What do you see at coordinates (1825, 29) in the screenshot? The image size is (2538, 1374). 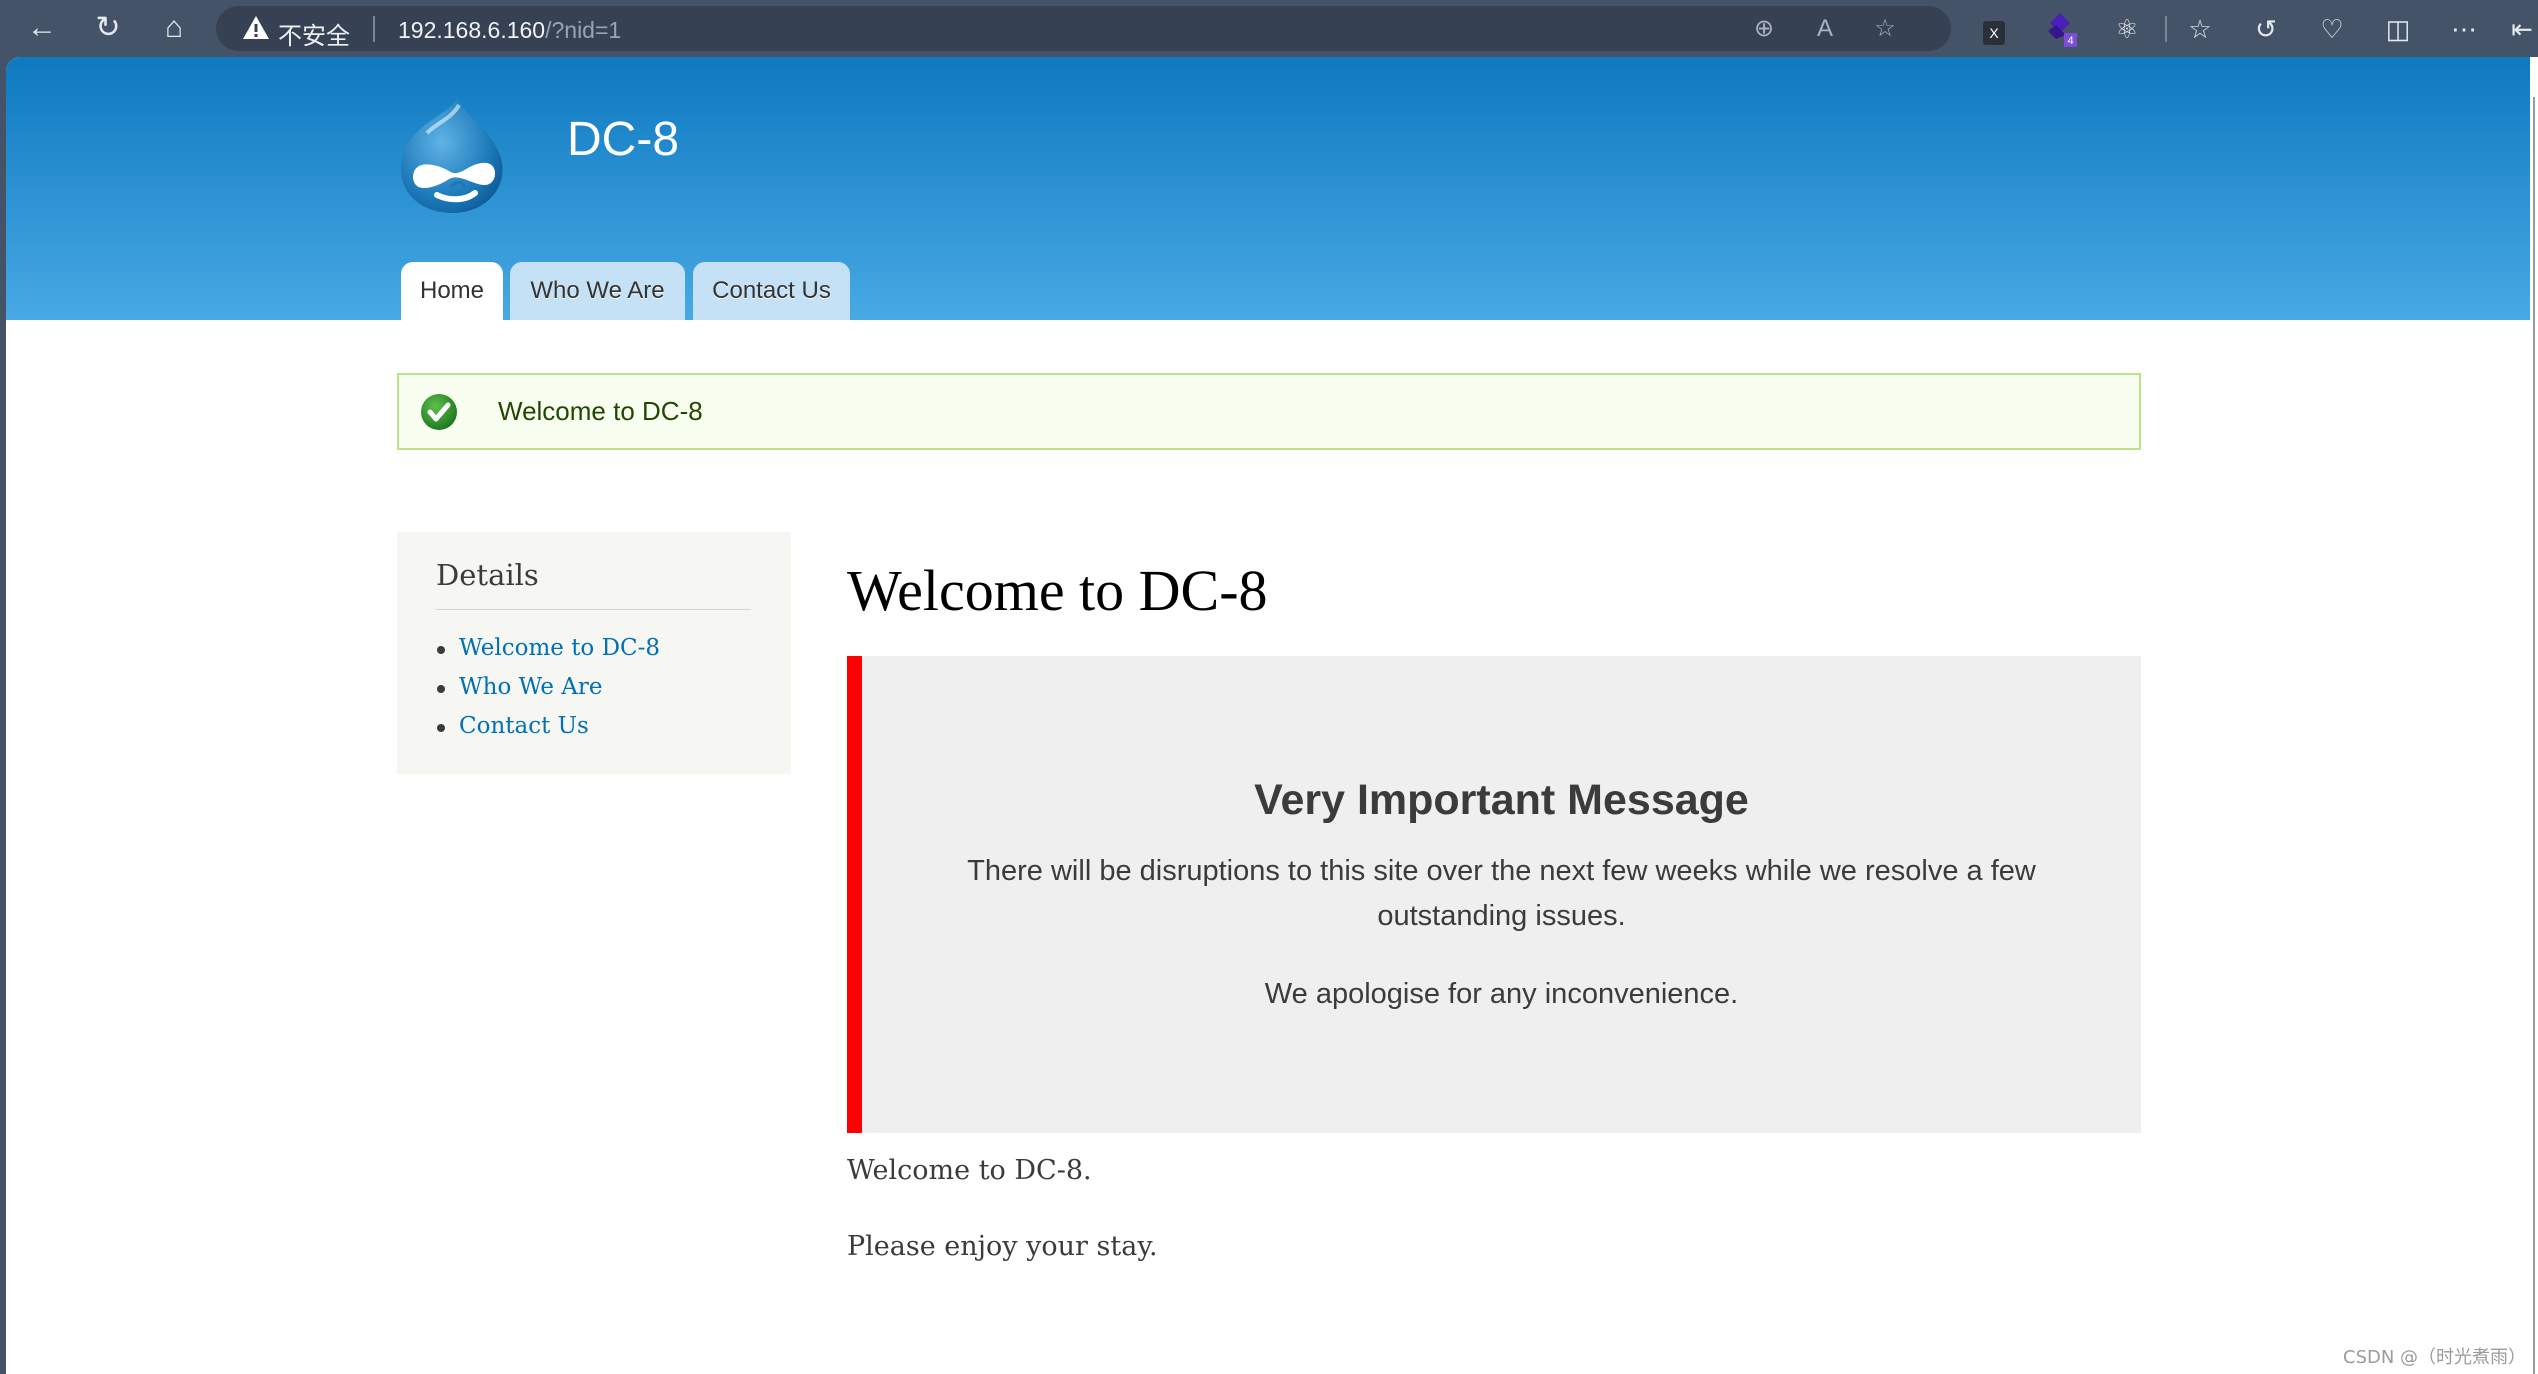 I see `read-aloud-icon: A` at bounding box center [1825, 29].